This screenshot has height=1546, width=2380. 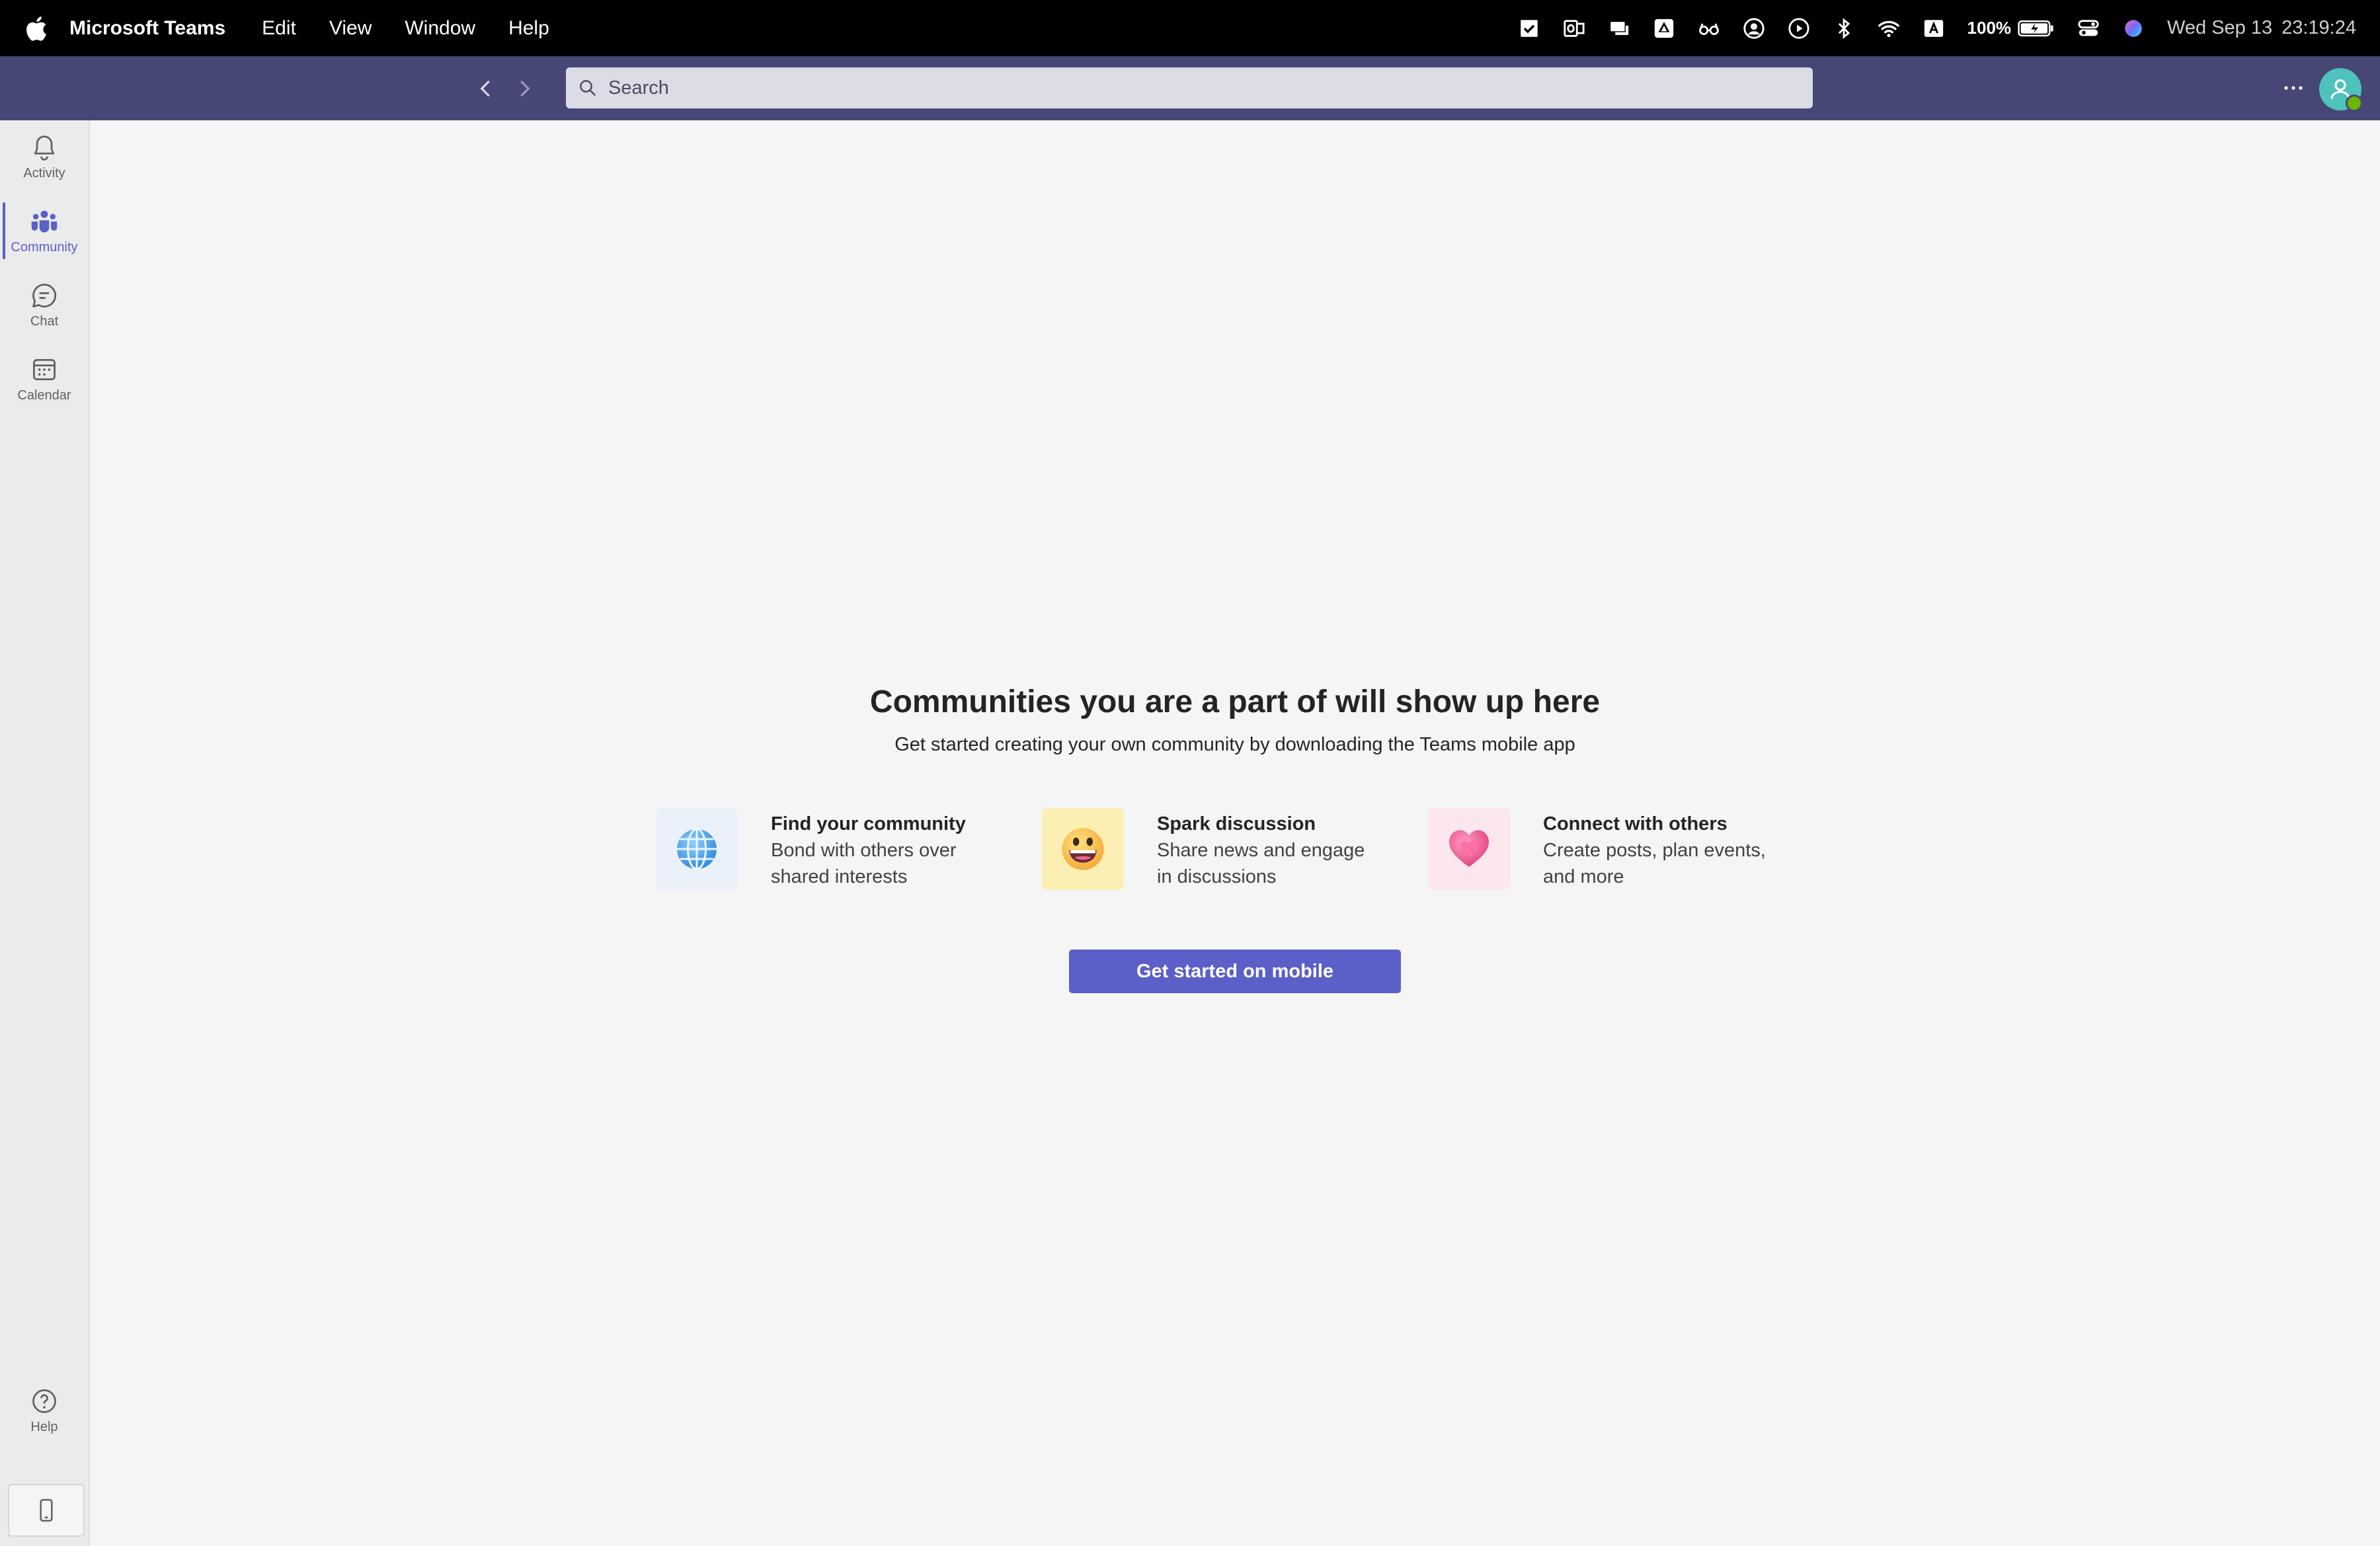 I want to click on rail-item-label: Community, so click(x=44, y=247).